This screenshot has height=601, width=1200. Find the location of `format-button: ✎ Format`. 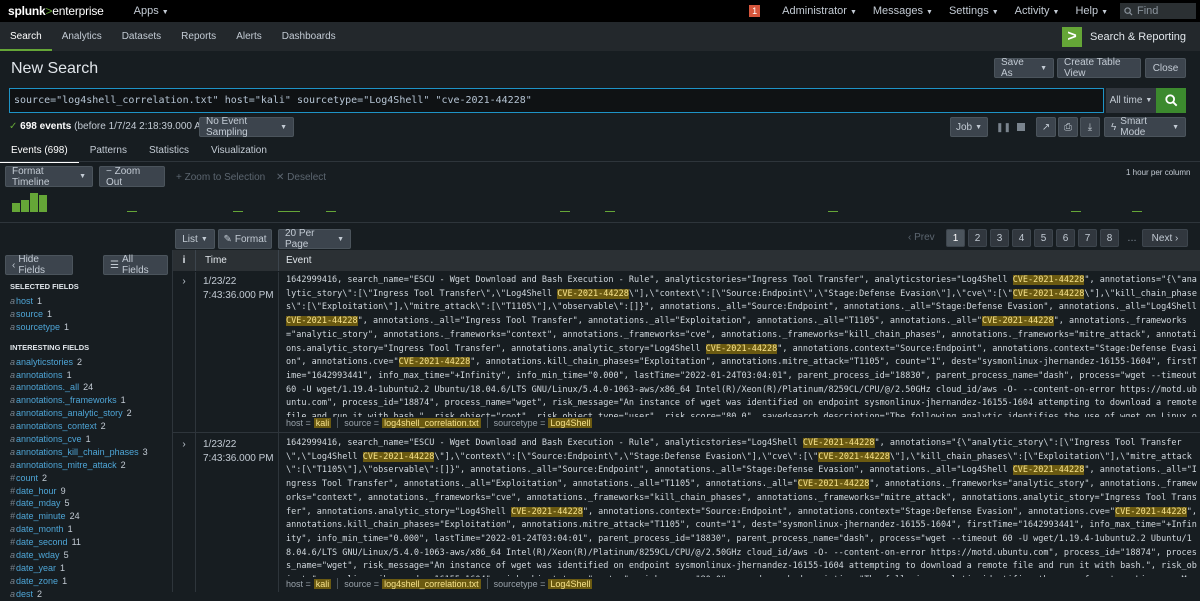

format-button: ✎ Format is located at coordinates (245, 239).